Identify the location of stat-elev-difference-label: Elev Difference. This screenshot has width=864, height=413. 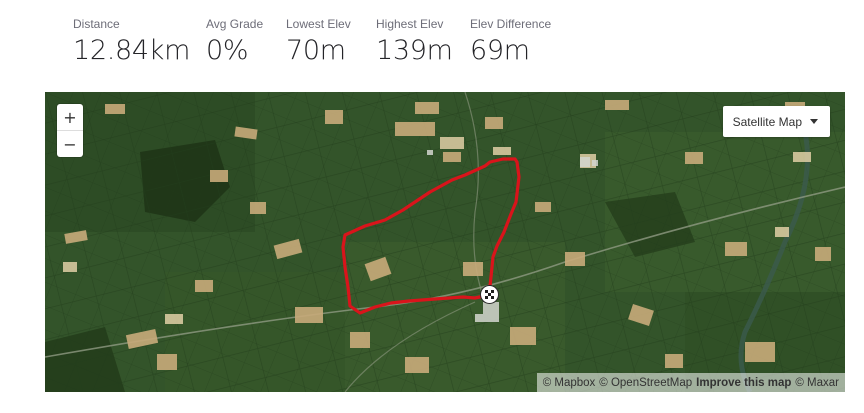
(511, 24).